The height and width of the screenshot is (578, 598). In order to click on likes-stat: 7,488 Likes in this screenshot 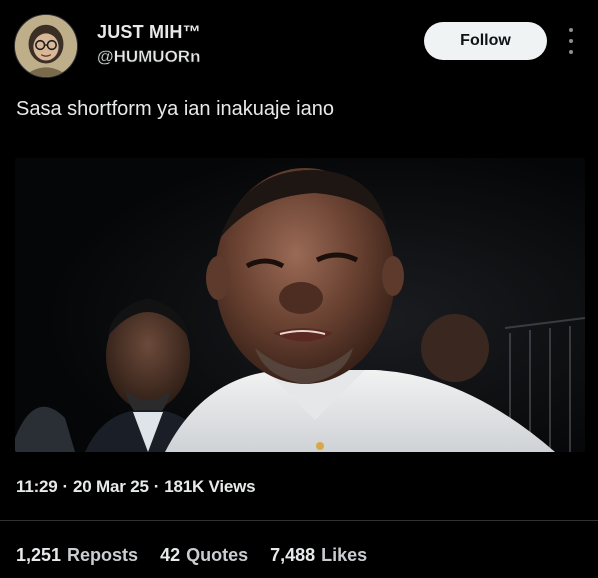, I will do `click(318, 555)`.